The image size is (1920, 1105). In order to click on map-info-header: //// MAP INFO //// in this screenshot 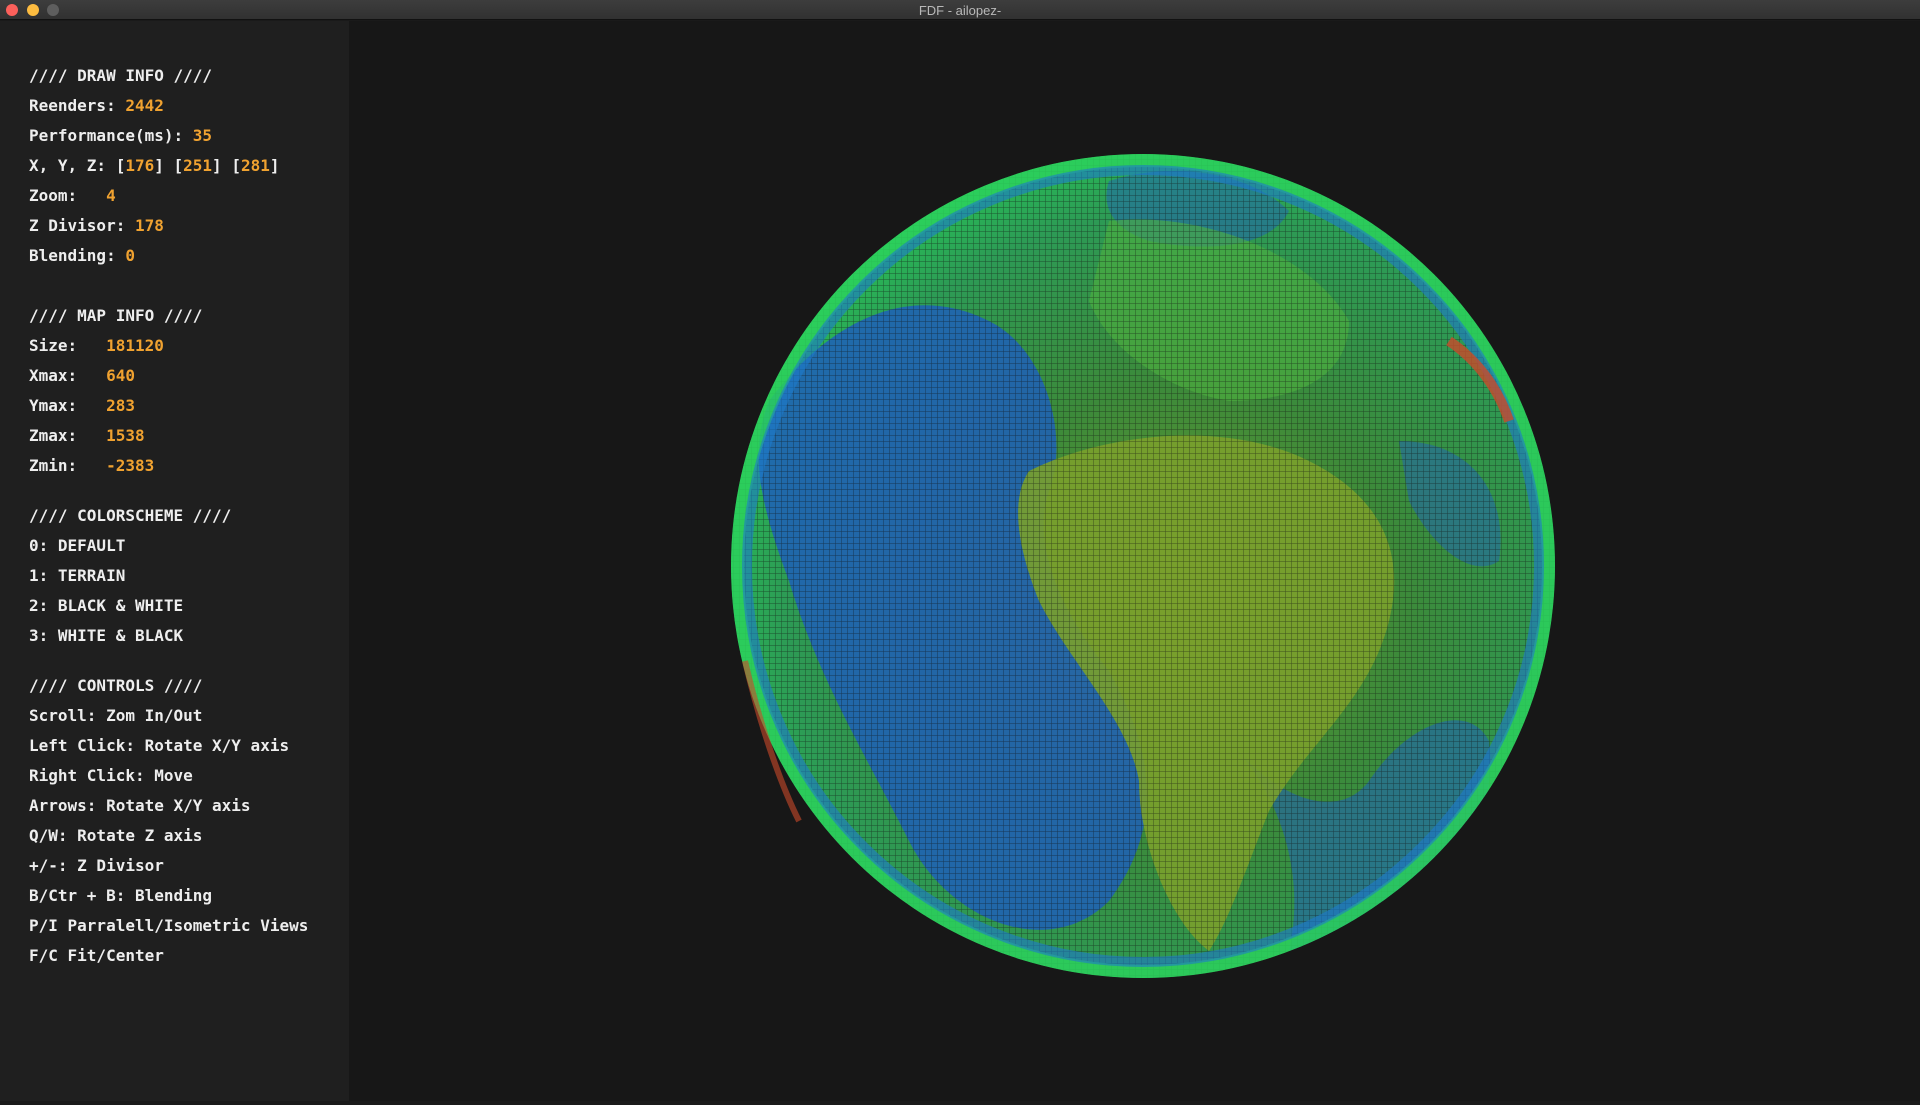, I will do `click(116, 315)`.